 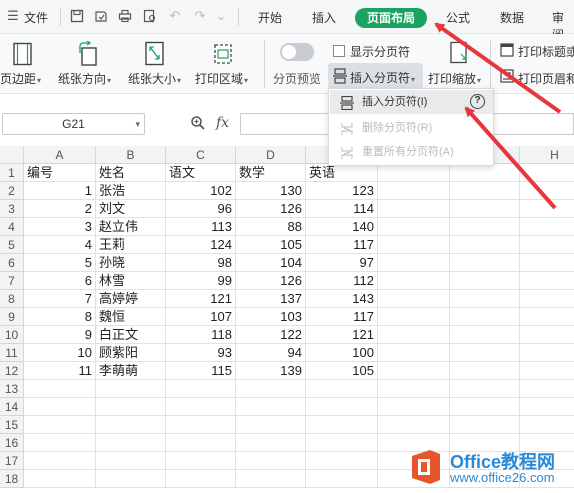 I want to click on row-header: 7, so click(x=12, y=281).